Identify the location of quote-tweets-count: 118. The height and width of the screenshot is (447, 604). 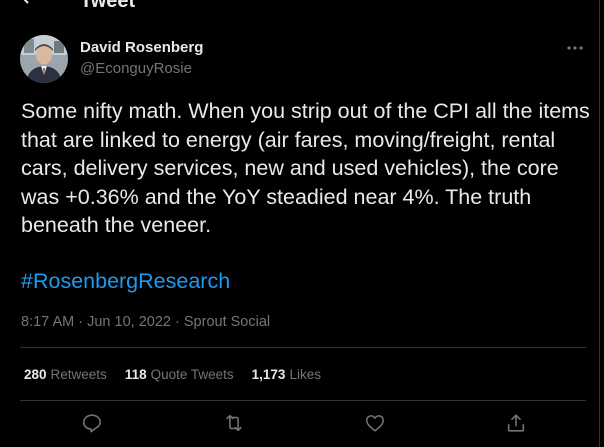
(135, 374).